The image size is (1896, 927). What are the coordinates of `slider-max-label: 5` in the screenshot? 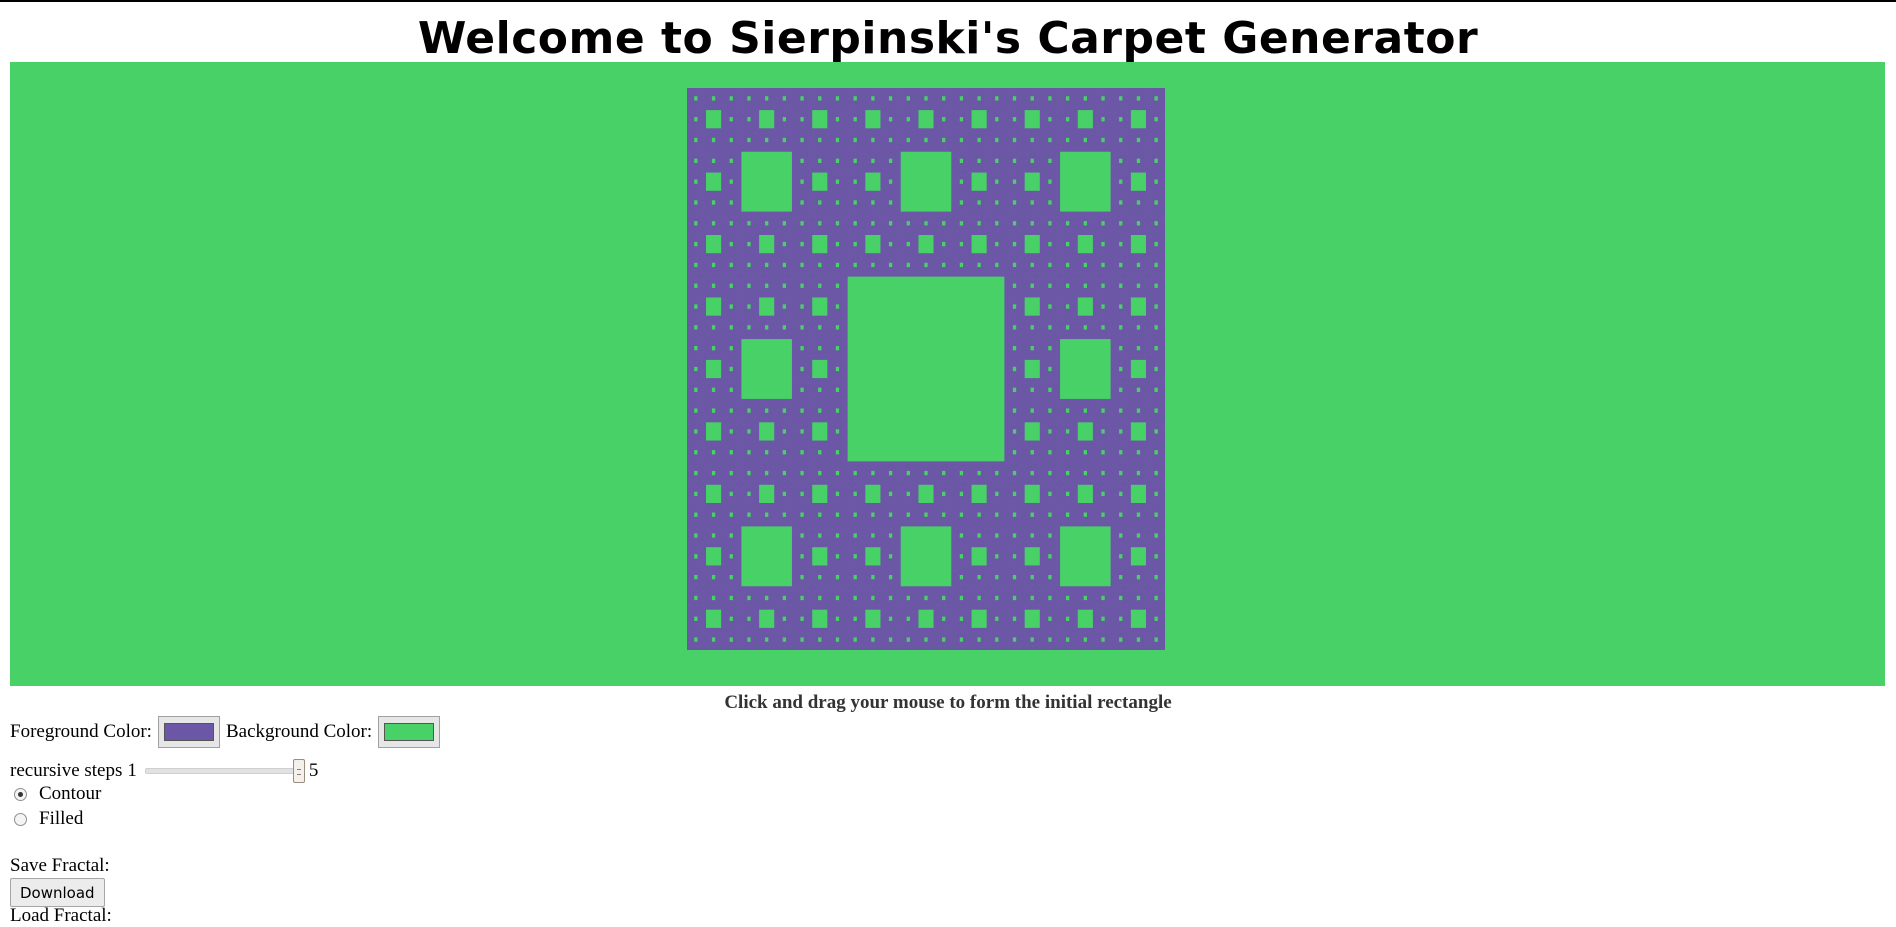 It's located at (314, 771).